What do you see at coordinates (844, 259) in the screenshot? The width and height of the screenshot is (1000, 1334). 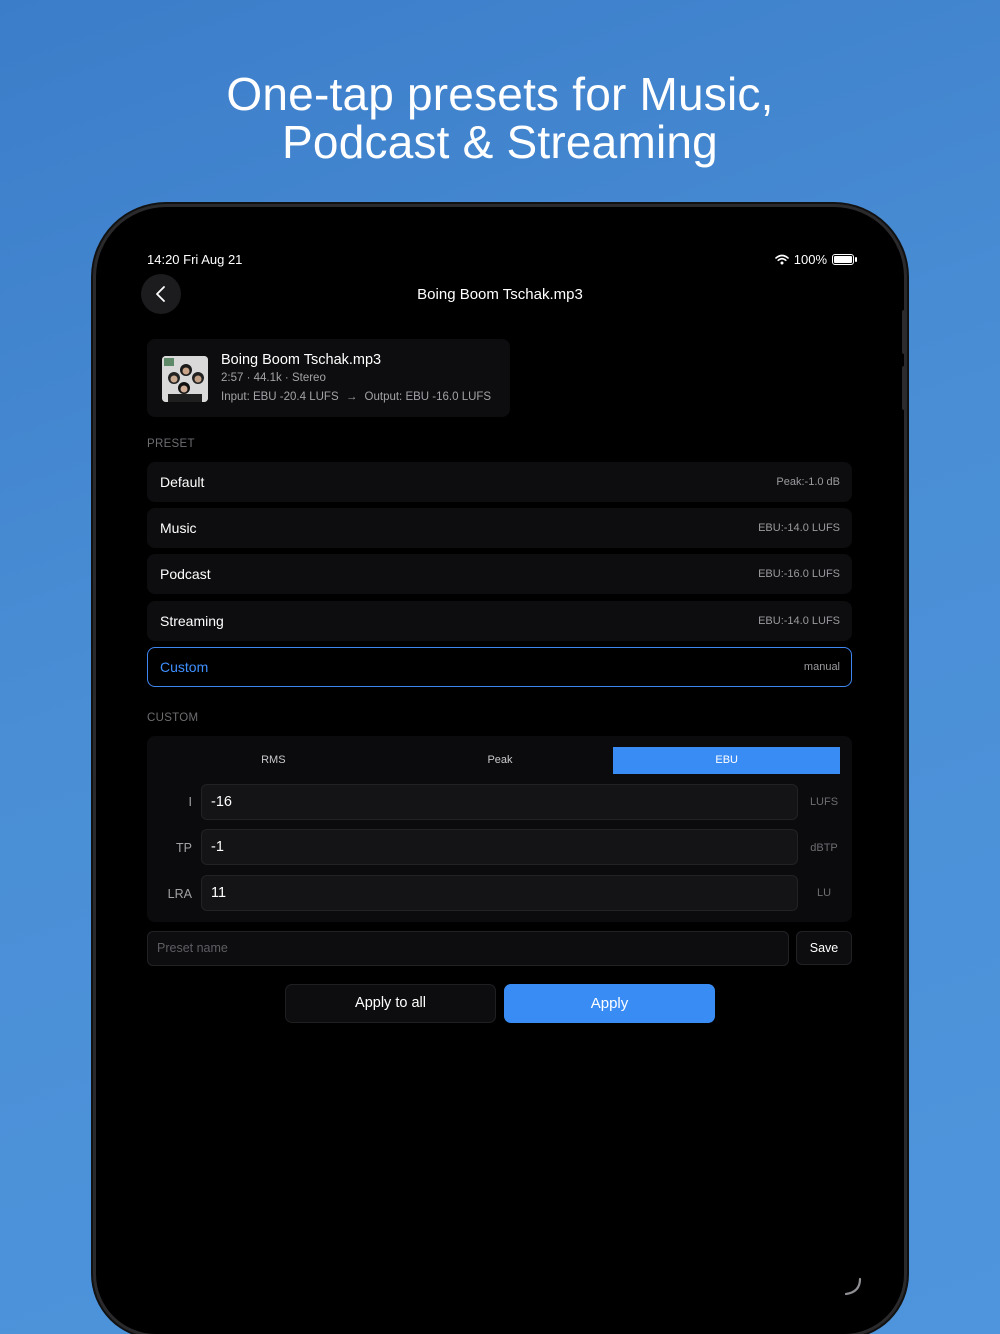 I see `battery-icon` at bounding box center [844, 259].